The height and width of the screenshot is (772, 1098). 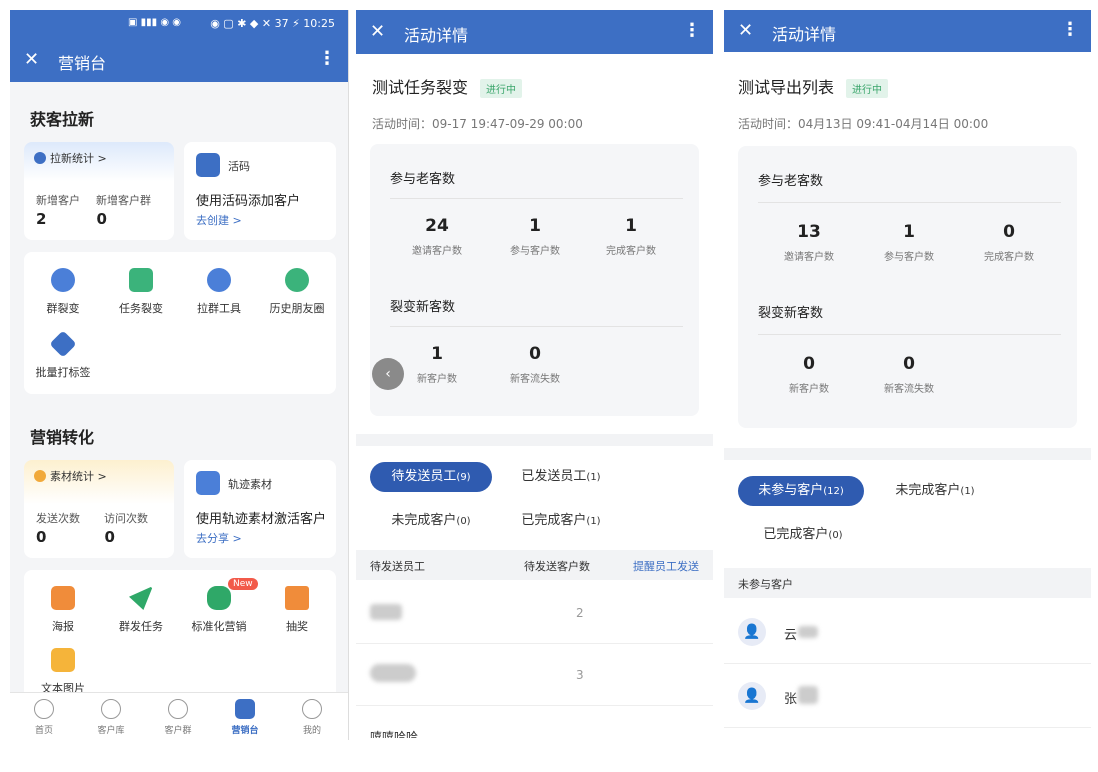 I want to click on material-icon, so click(x=40, y=476).